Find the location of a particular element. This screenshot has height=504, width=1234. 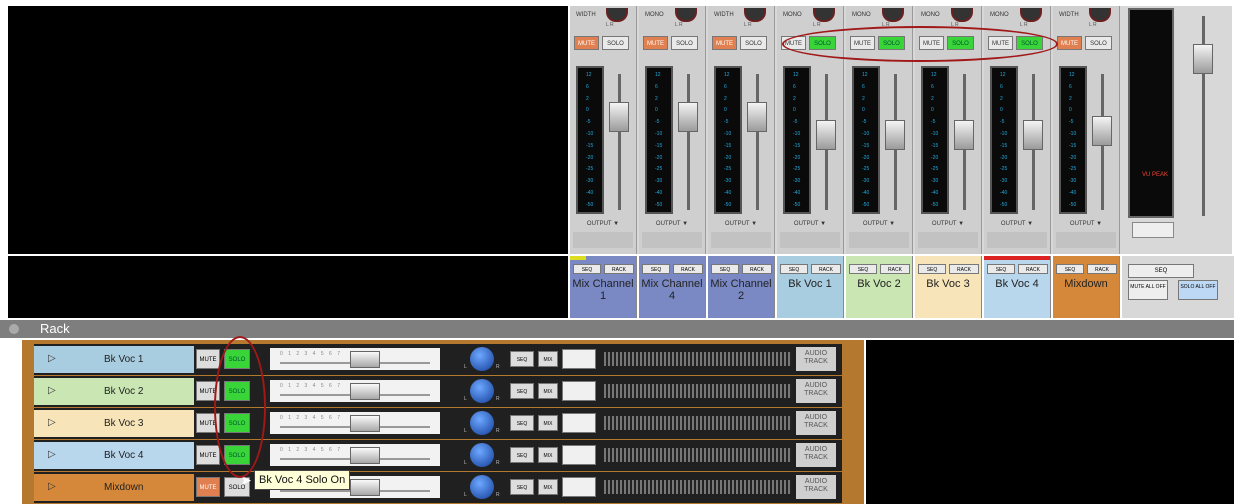

channel-nameplate: SEQ RACK Bk Voc 3 is located at coordinates (948, 287).